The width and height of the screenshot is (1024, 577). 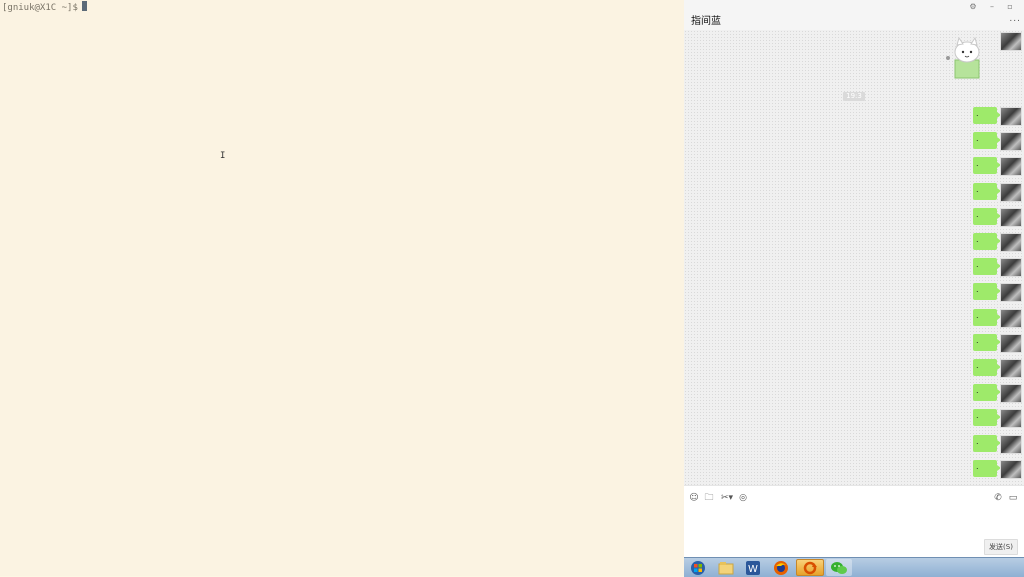 What do you see at coordinates (854, 96) in the screenshot?
I see `time-separator: 19:3` at bounding box center [854, 96].